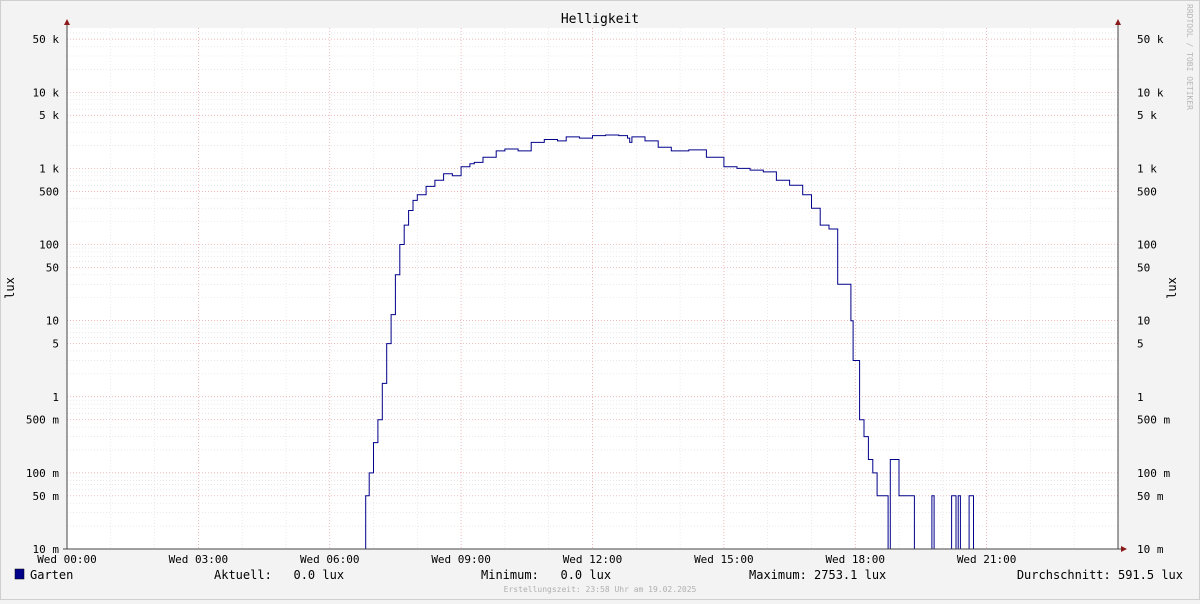 The height and width of the screenshot is (604, 1200). Describe the element at coordinates (67, 22) in the screenshot. I see `y-axis-left-arrow` at that location.